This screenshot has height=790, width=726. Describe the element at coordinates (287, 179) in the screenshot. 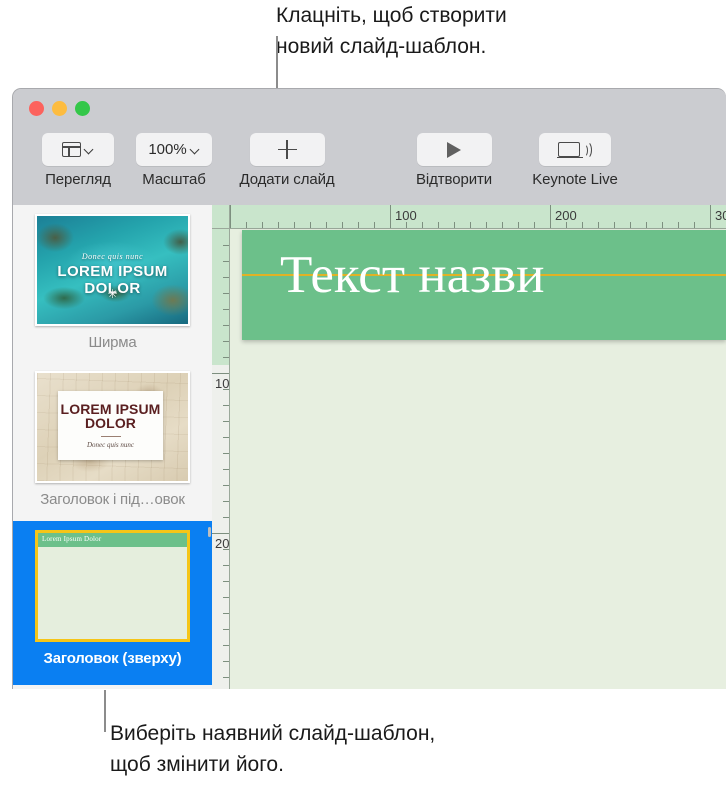

I see `add-slide-button-label: Додати слайд` at that location.